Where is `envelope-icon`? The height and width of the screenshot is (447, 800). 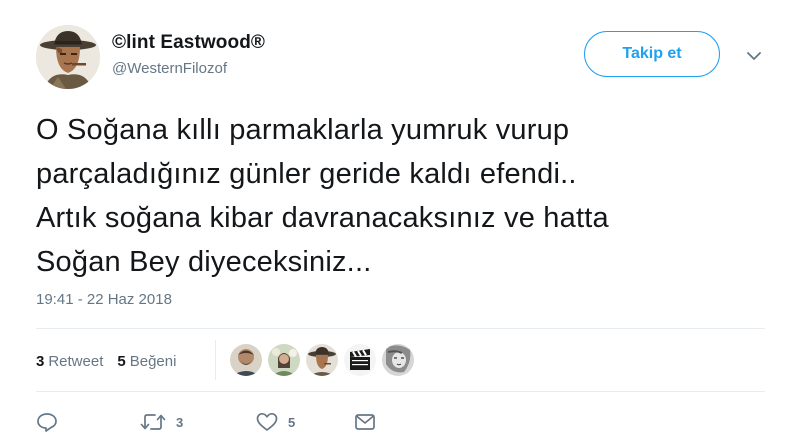
envelope-icon is located at coordinates (365, 422).